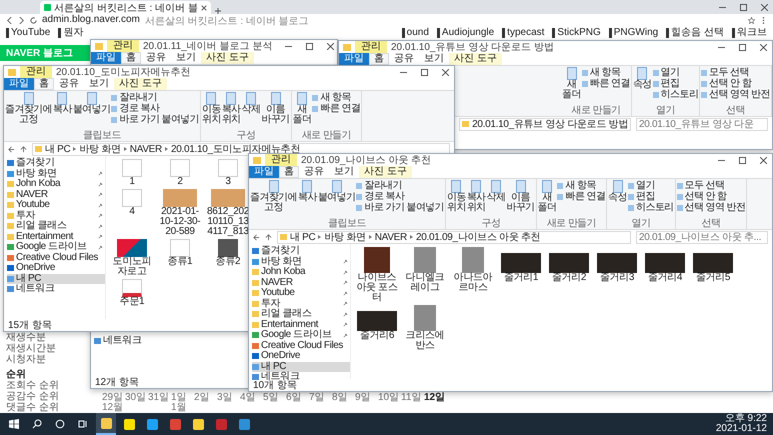 The image size is (773, 435). Describe the element at coordinates (60, 424) in the screenshot. I see `circle-icon` at that location.